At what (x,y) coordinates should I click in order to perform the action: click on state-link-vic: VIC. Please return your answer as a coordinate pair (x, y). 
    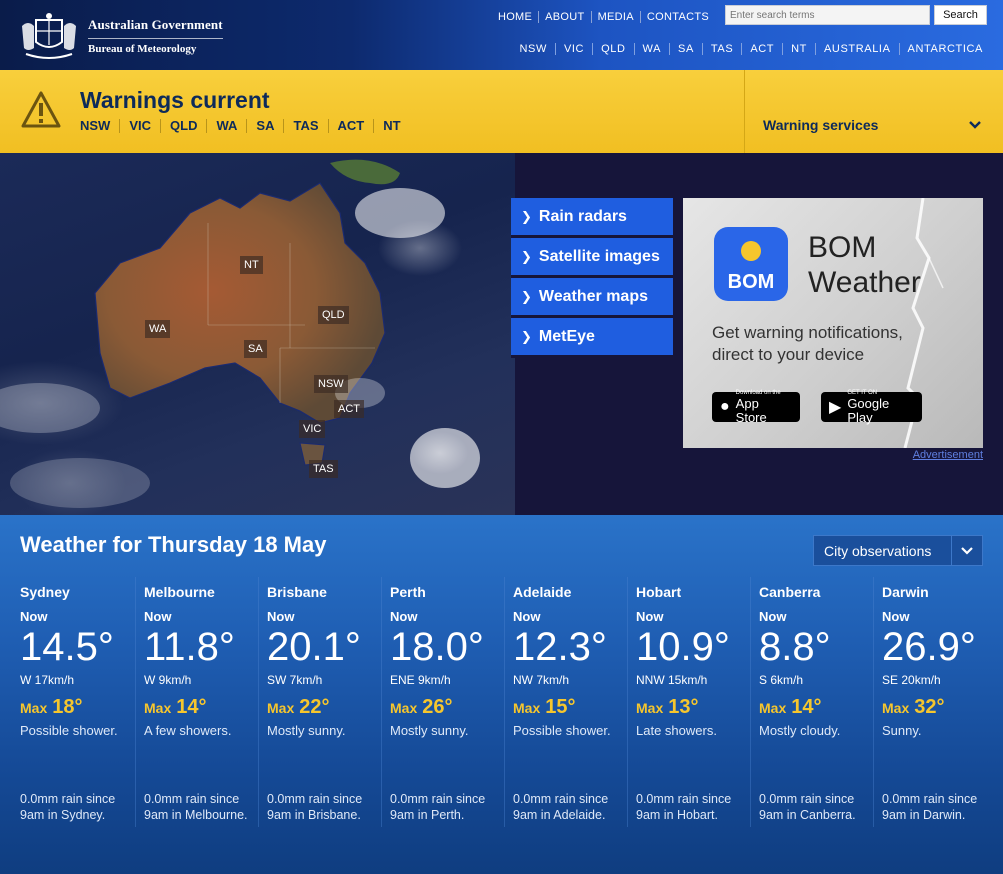
    Looking at the image, I should click on (573, 49).